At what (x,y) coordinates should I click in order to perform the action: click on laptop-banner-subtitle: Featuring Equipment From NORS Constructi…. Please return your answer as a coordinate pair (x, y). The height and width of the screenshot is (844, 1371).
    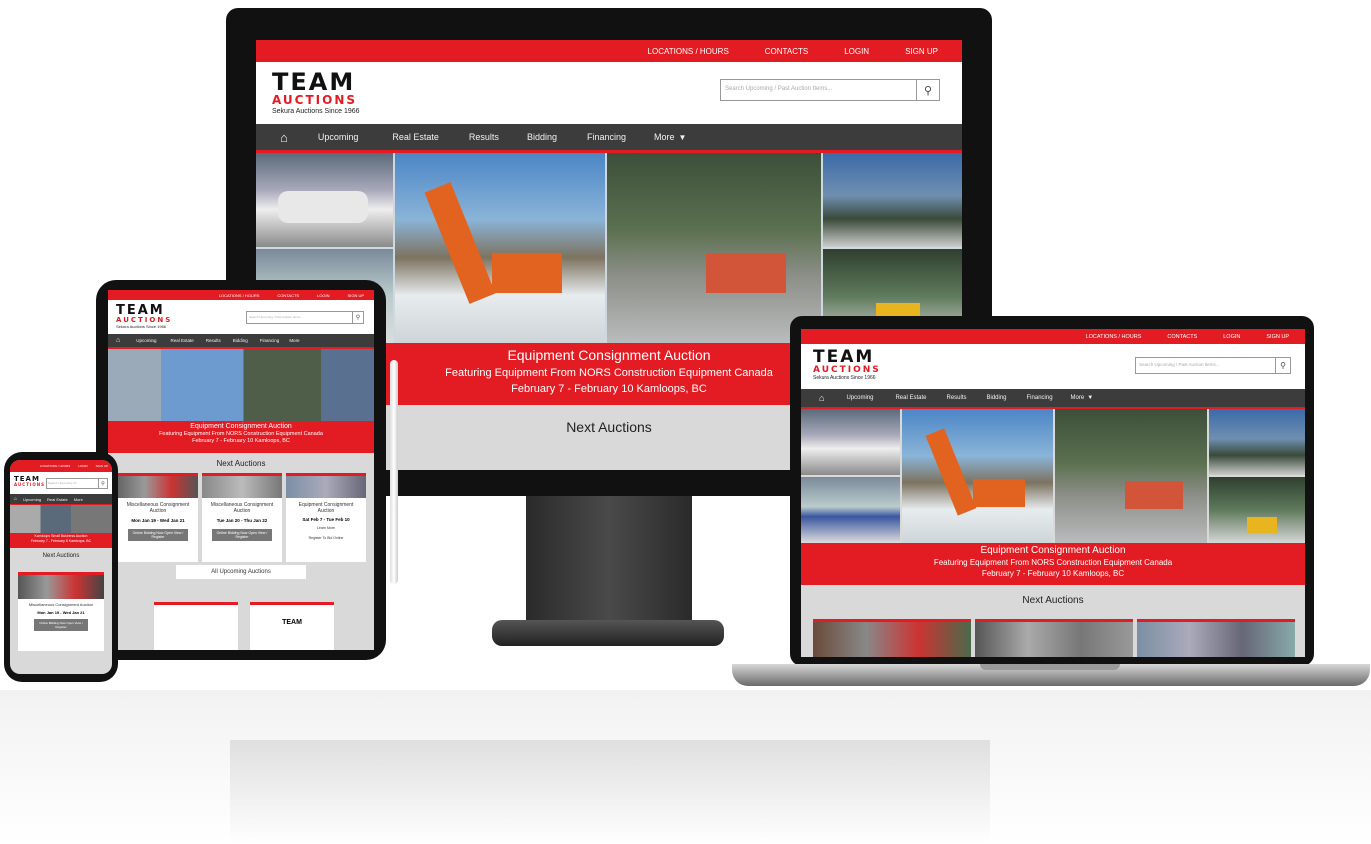
    Looking at the image, I should click on (1053, 562).